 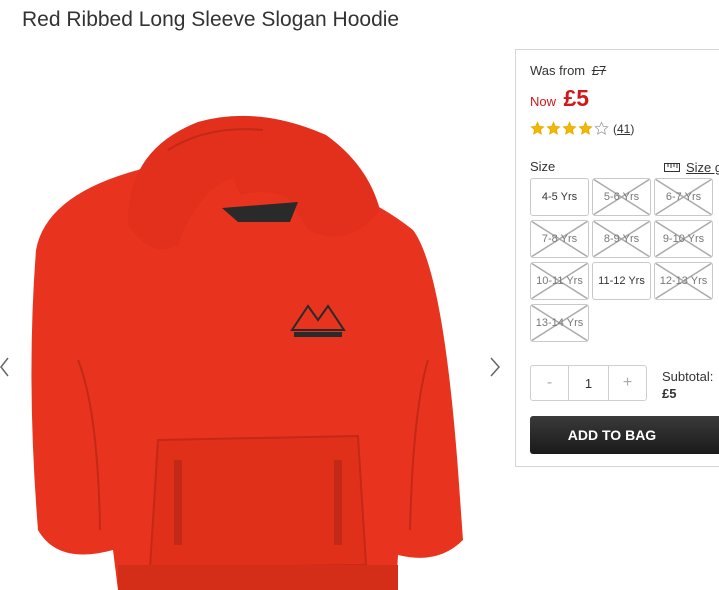 What do you see at coordinates (672, 167) in the screenshot?
I see `ruler-icon` at bounding box center [672, 167].